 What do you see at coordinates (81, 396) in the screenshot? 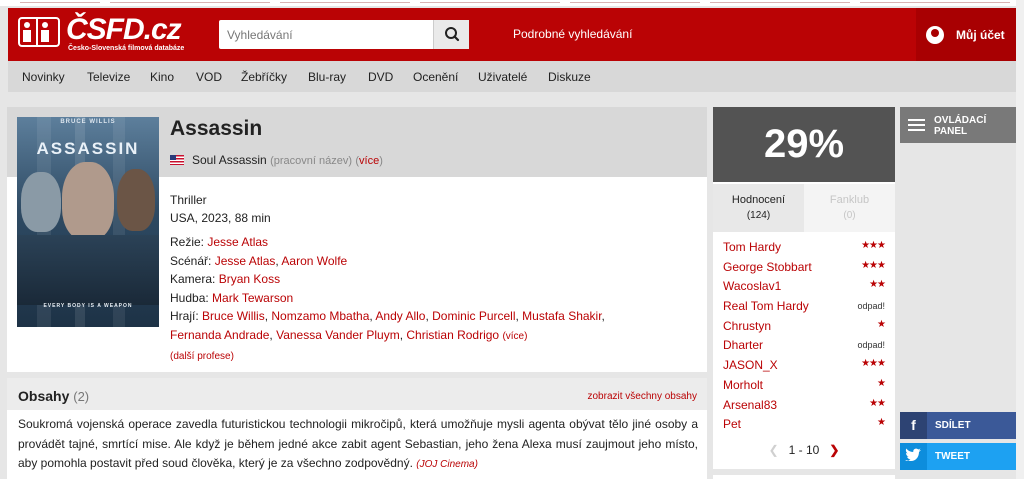
I see `plot-count: (2)` at bounding box center [81, 396].